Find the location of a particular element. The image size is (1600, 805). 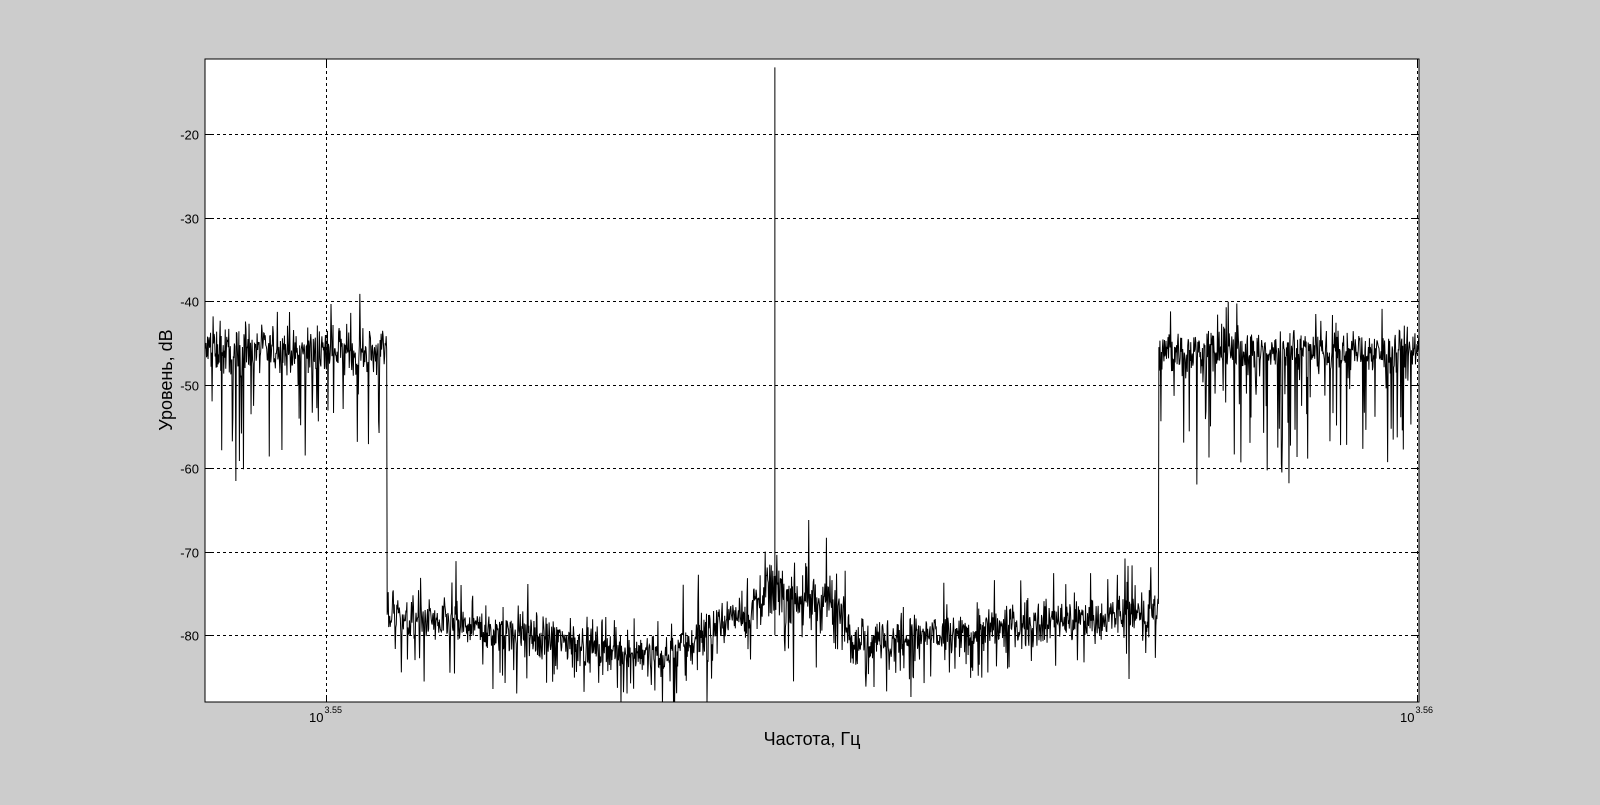

x-tick-label: 10 3.55 is located at coordinates (325, 715).